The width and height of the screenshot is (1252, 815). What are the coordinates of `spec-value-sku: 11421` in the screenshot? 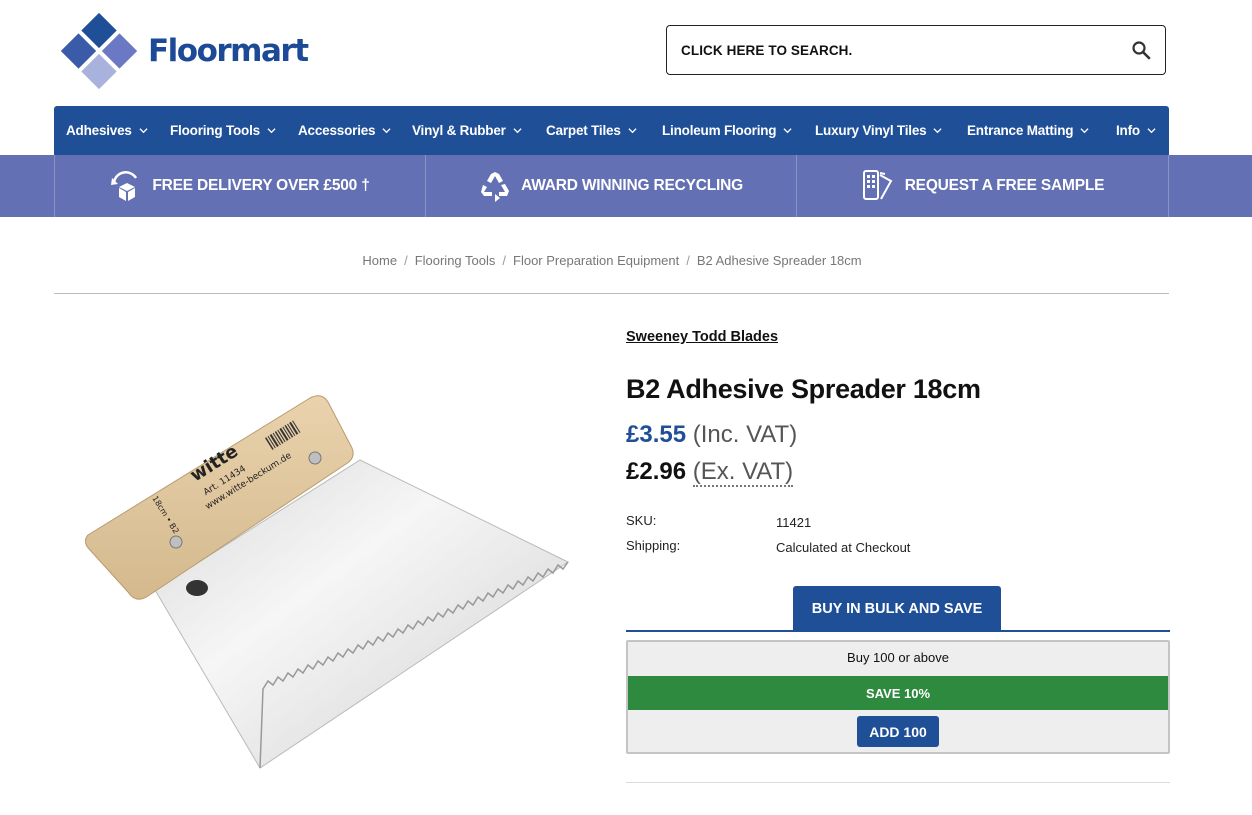 It's located at (794, 522).